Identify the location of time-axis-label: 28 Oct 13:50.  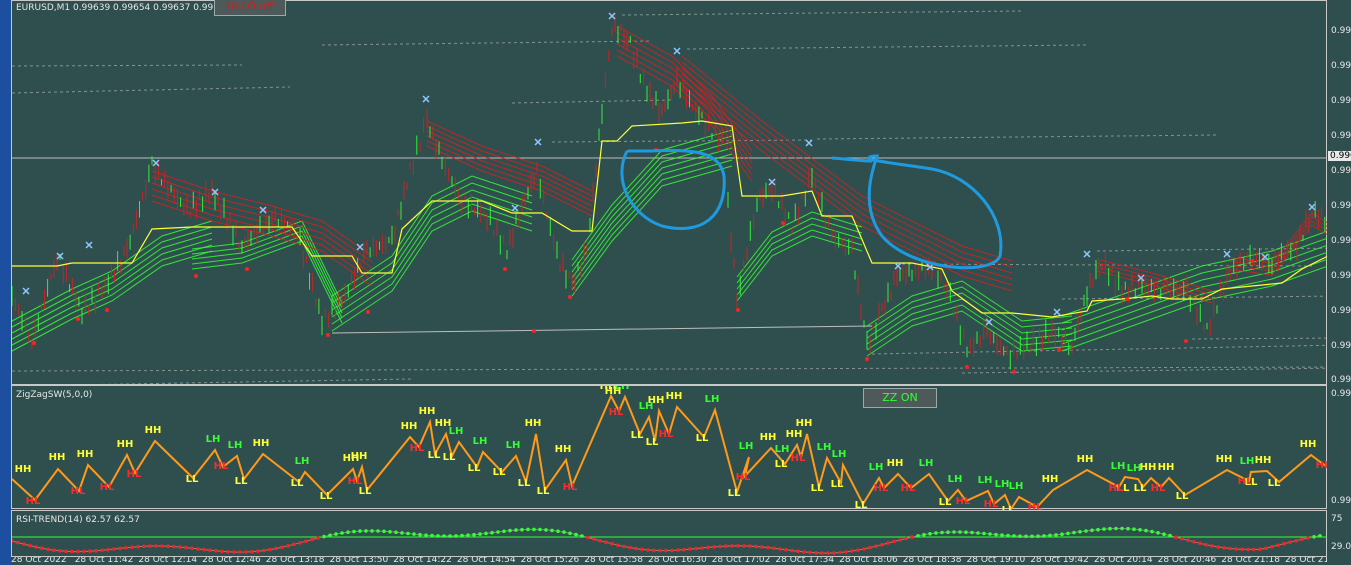
(359, 561).